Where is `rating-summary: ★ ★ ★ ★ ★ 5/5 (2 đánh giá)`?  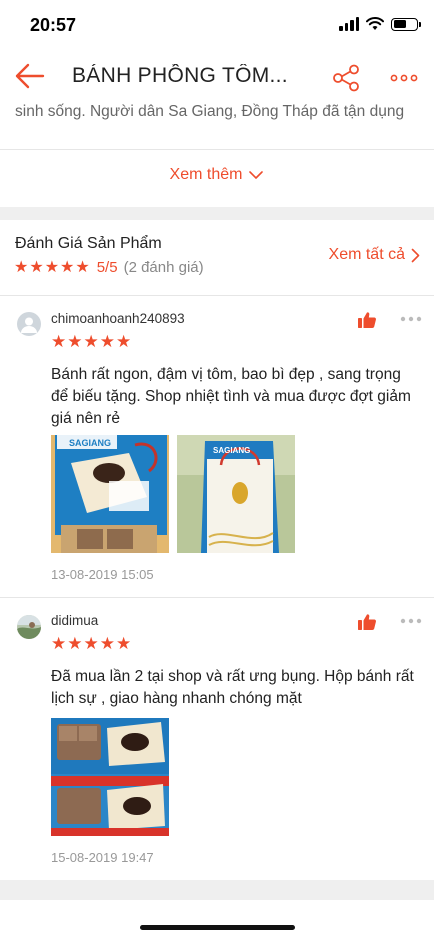 rating-summary: ★ ★ ★ ★ ★ 5/5 (2 đánh giá) is located at coordinates (109, 267).